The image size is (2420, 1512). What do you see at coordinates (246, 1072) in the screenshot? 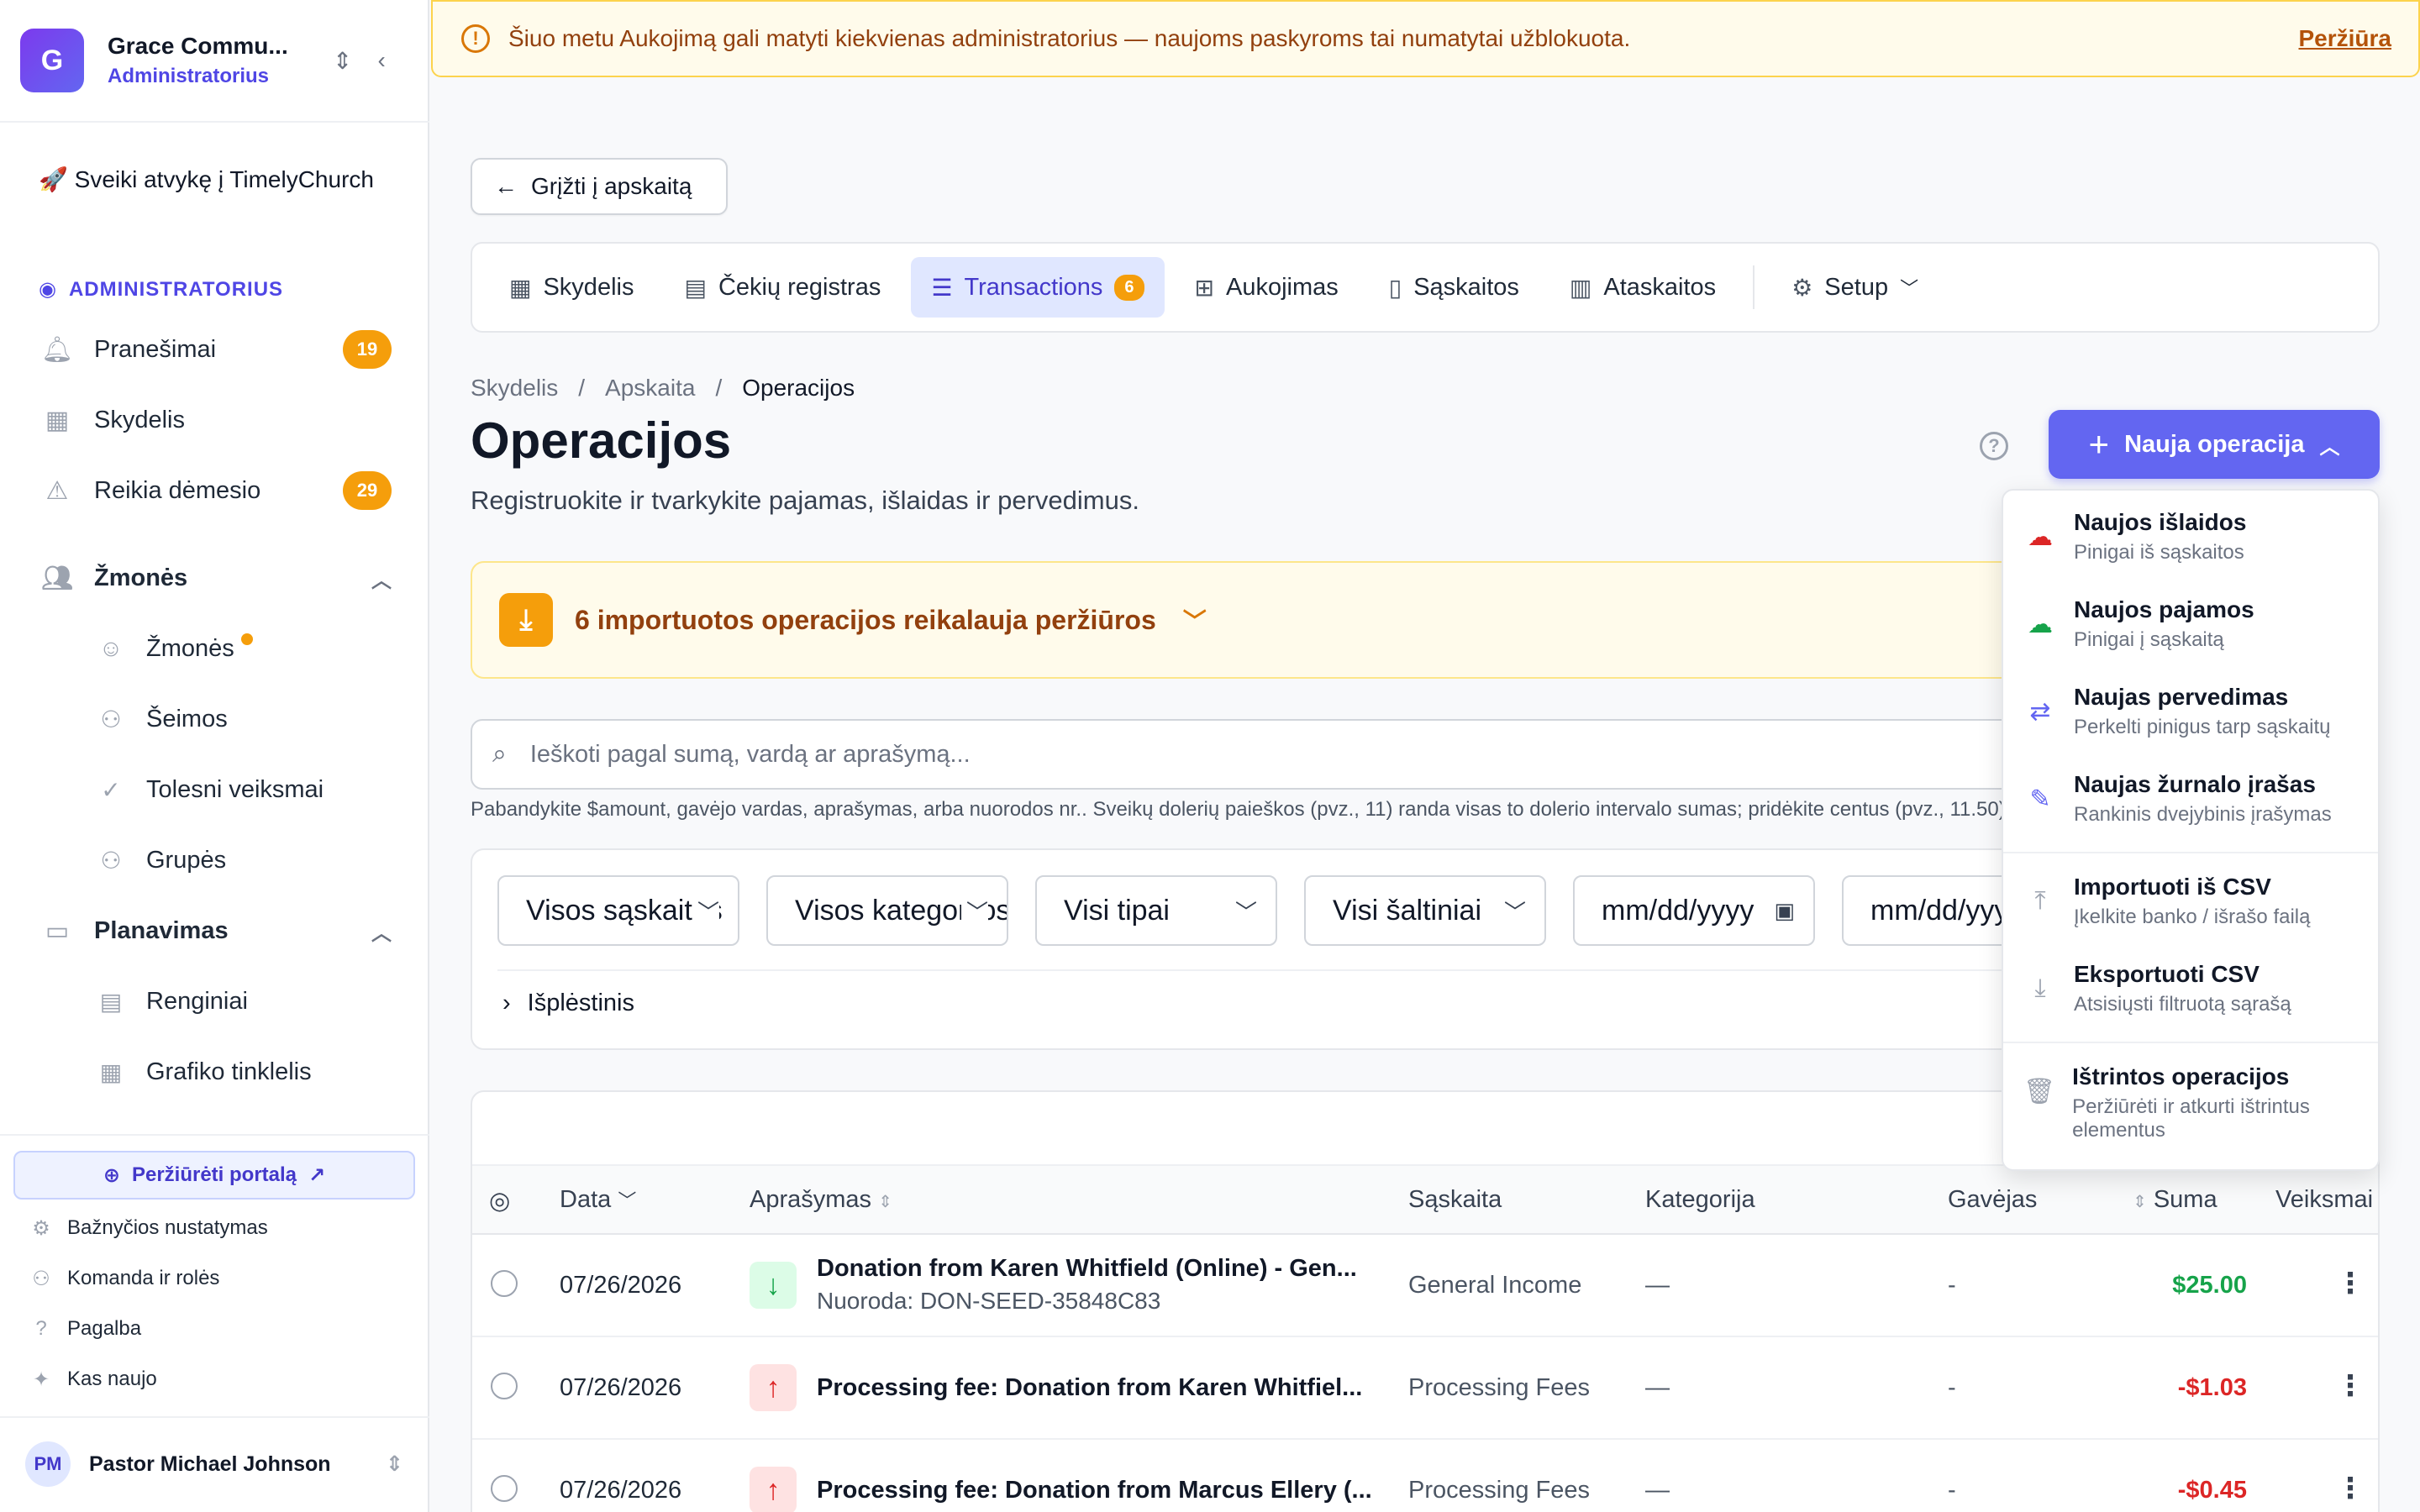
I see `sidebar-item-schedule-grid: ▦ Grafiko tinklelis` at bounding box center [246, 1072].